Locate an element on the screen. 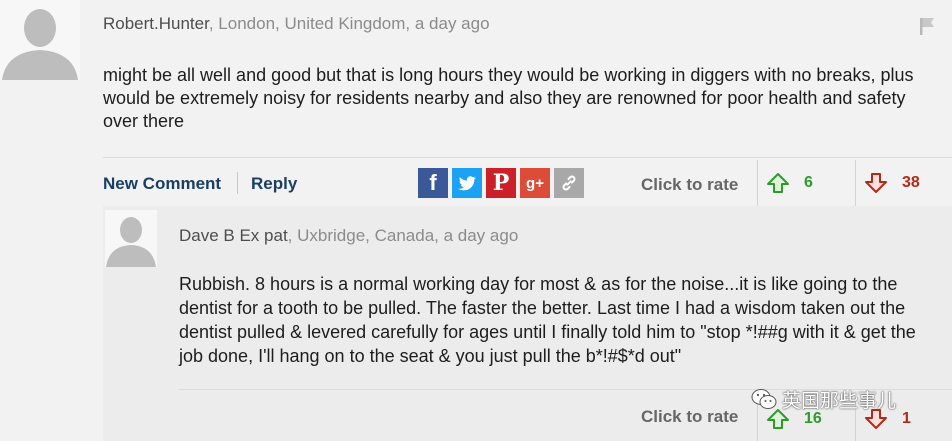 This screenshot has height=441, width=952. reply-click-to-rate-label: Click to rate is located at coordinates (690, 416).